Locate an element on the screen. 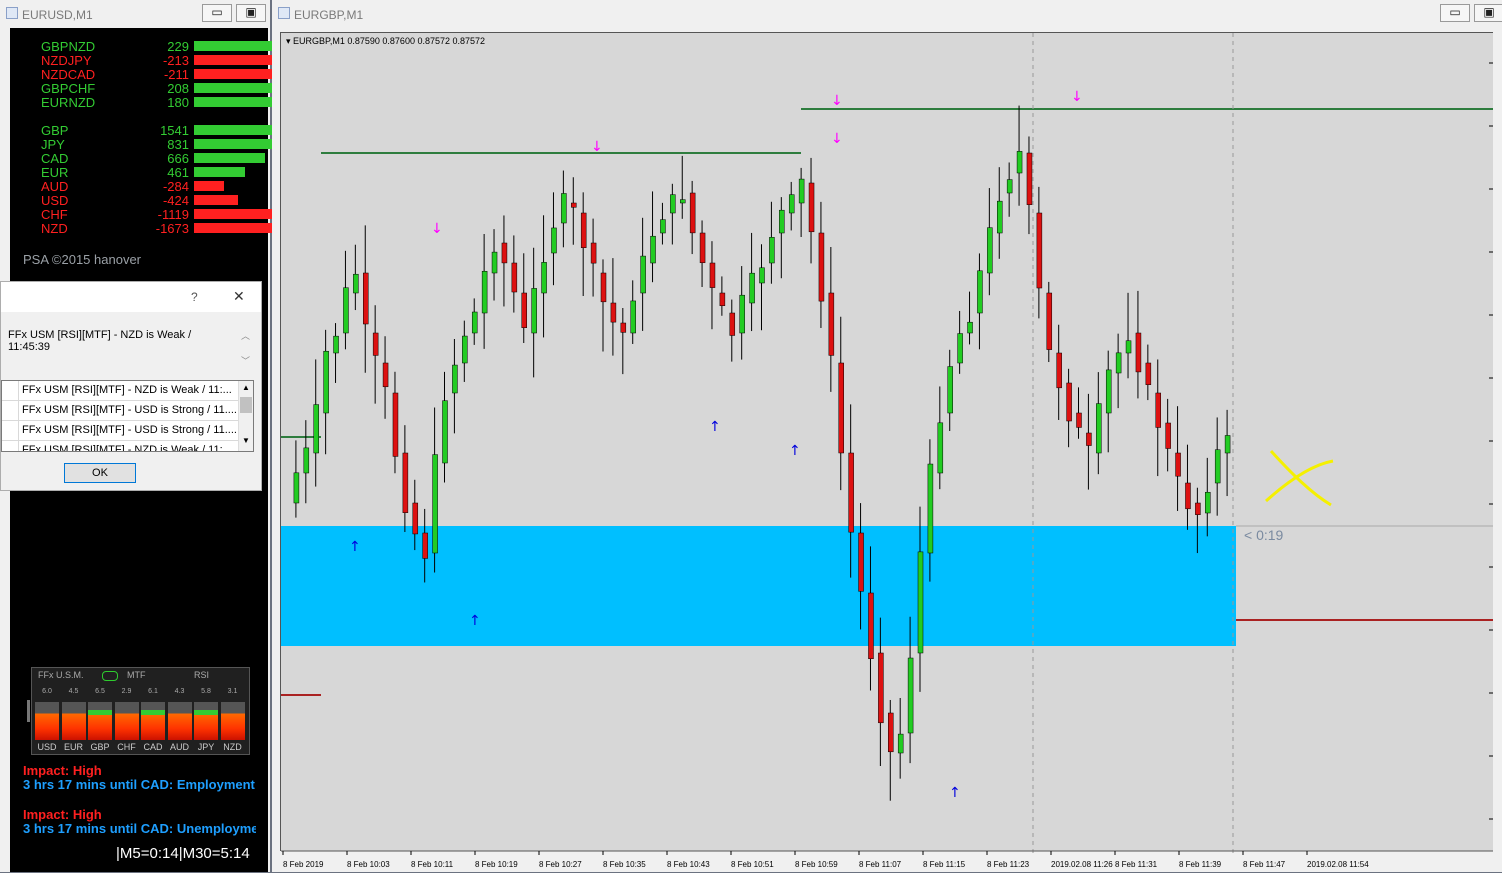 The width and height of the screenshot is (1502, 873). candle-countdown: < 0:19 is located at coordinates (1264, 535).